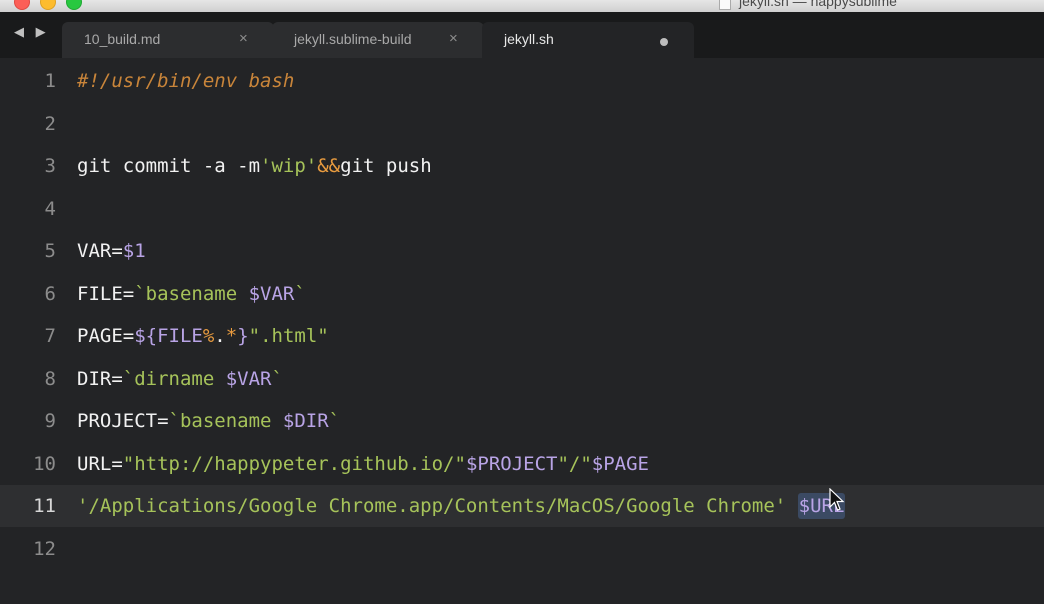 This screenshot has height=604, width=1044. Describe the element at coordinates (21, 31) in the screenshot. I see `back-arrow-icon: ◀` at that location.